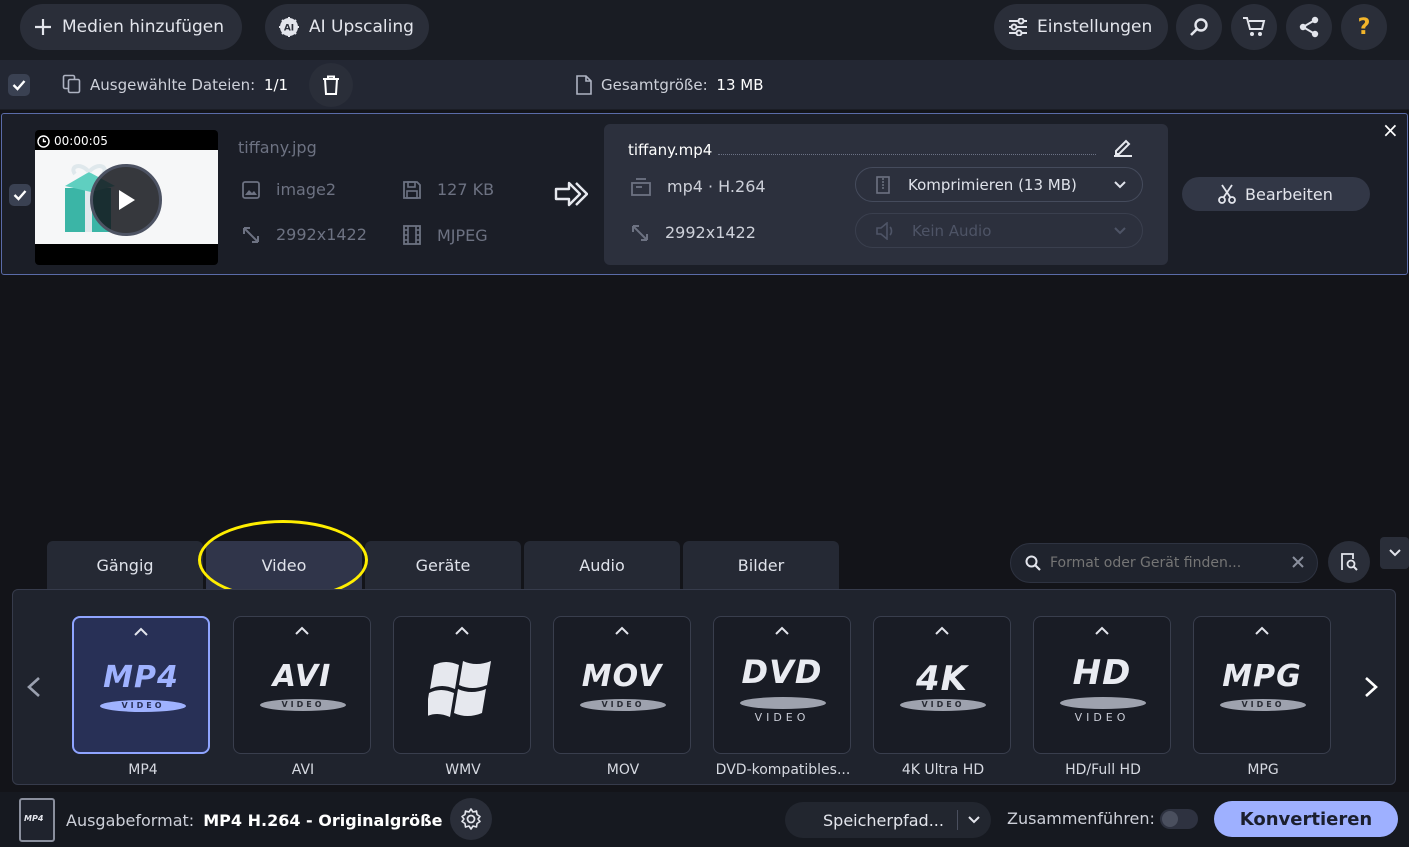 The height and width of the screenshot is (847, 1409). What do you see at coordinates (259, 235) in the screenshot?
I see `resize-icon` at bounding box center [259, 235].